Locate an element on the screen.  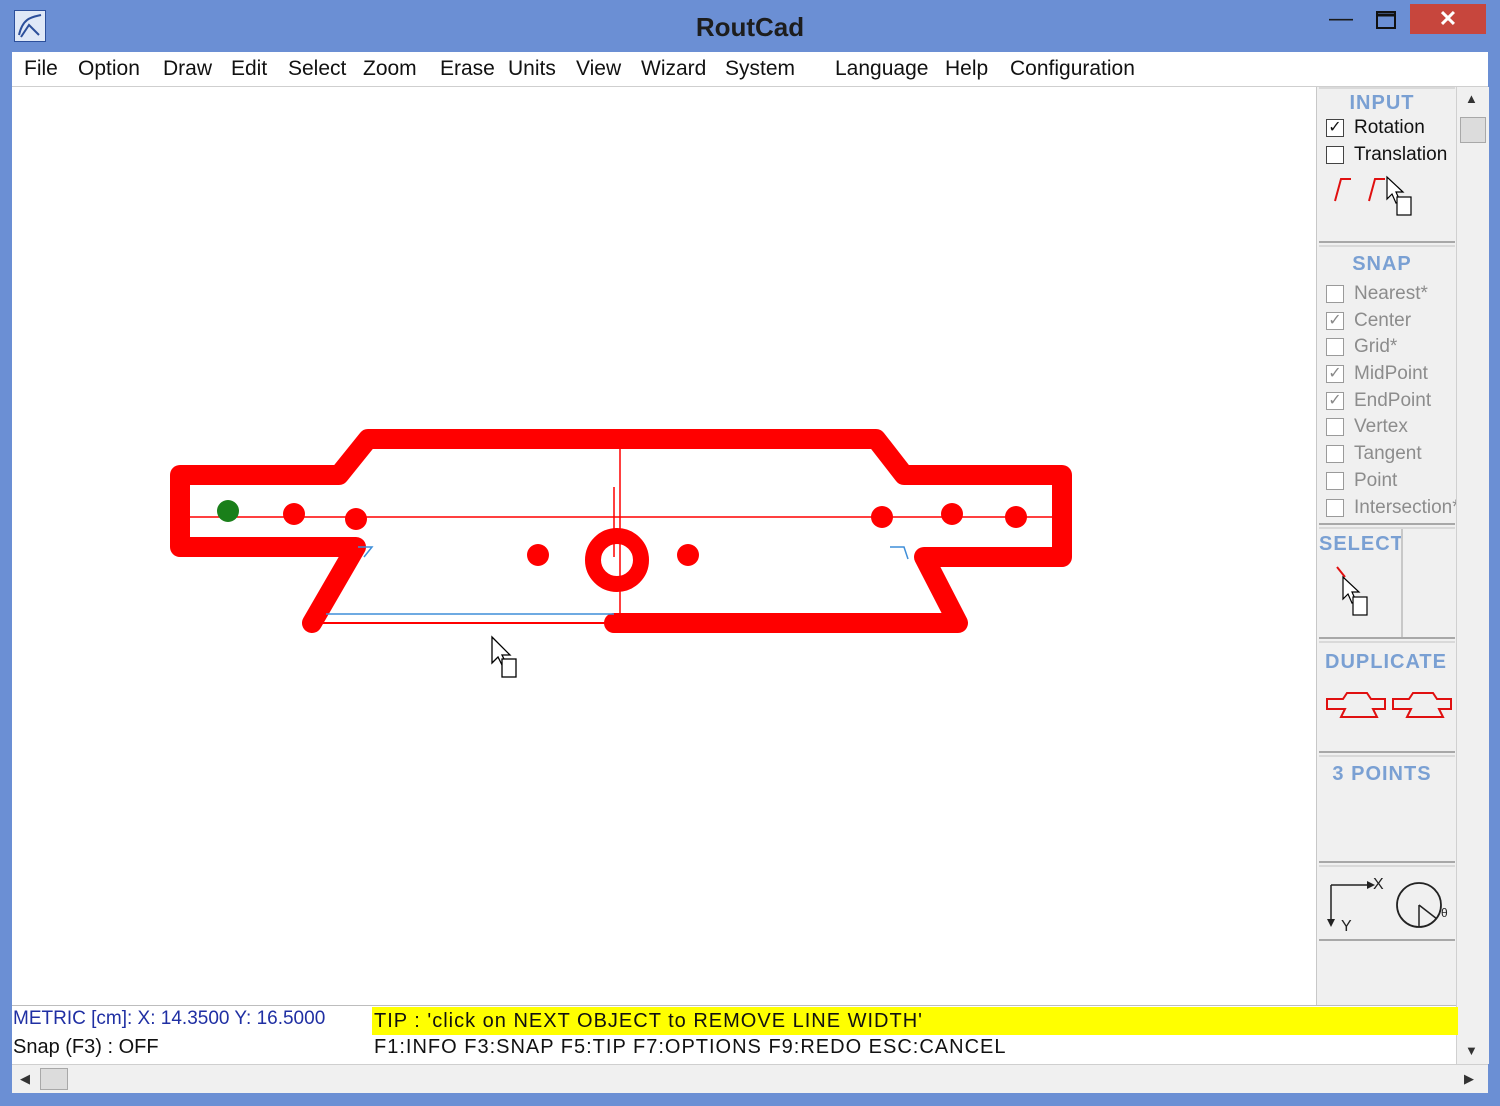
rotation-checkbox: ✓ Rotation is located at coordinates (1391, 128).